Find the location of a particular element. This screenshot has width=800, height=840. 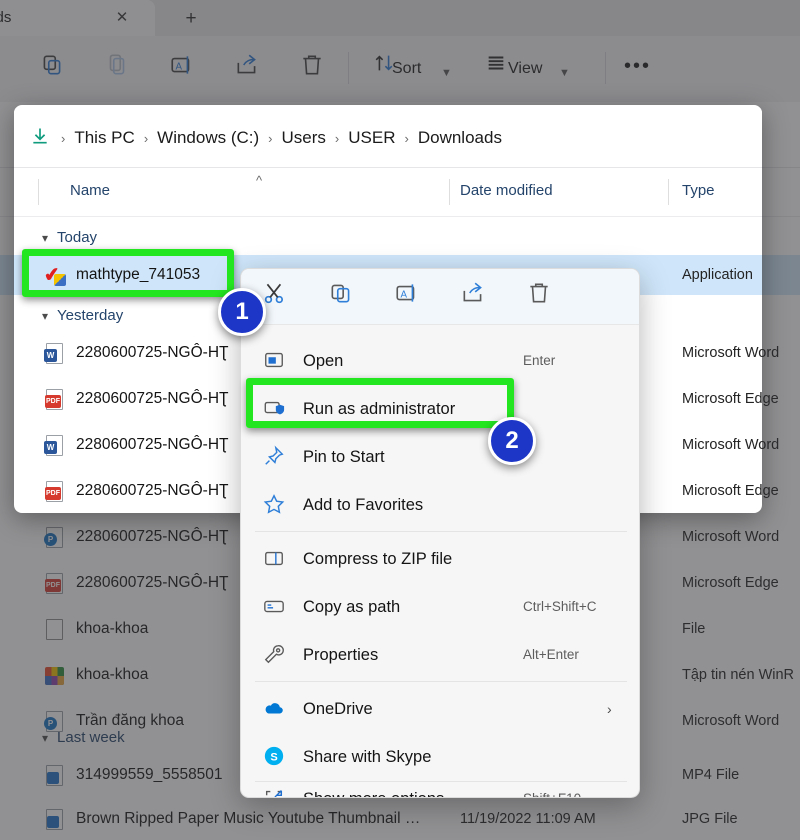

breadcrumb-sep-b0: › is located at coordinates (63, 138).